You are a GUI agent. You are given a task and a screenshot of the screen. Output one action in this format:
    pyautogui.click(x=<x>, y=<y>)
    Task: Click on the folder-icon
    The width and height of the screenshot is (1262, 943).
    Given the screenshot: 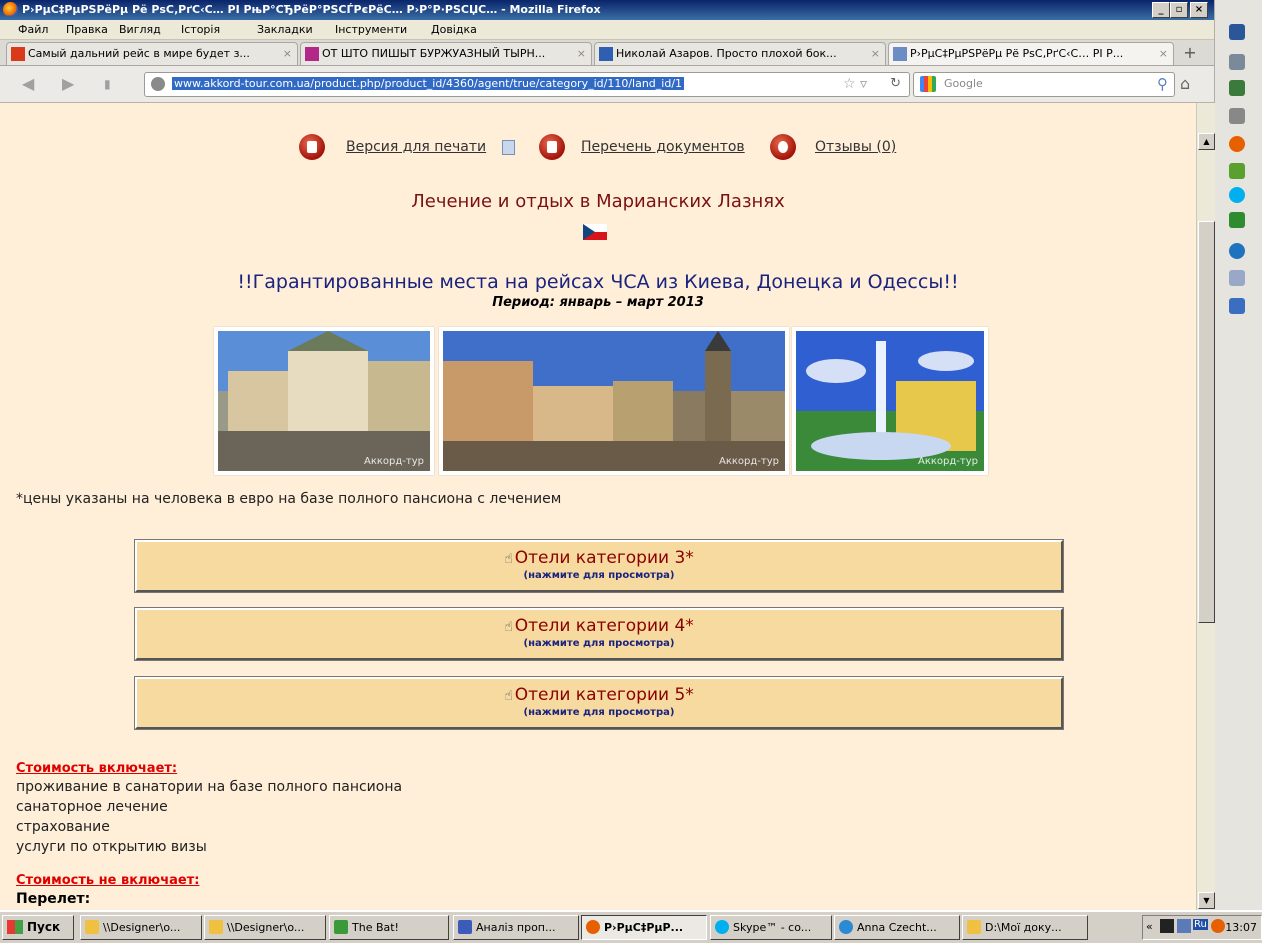 What is the action you would take?
    pyautogui.click(x=974, y=927)
    